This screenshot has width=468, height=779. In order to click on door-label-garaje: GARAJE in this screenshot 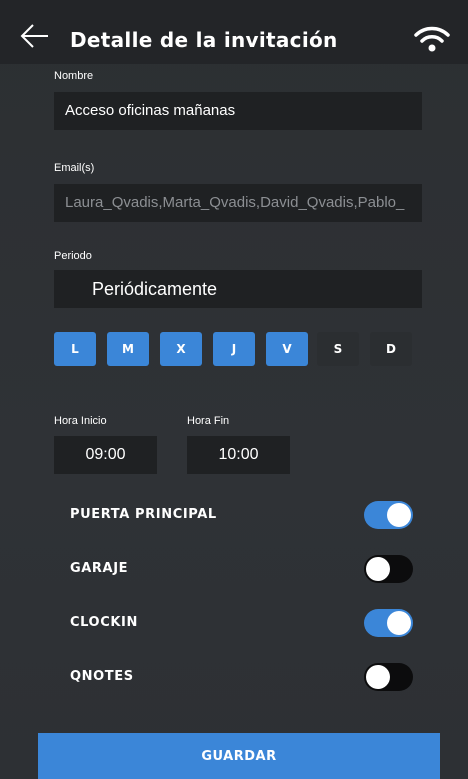, I will do `click(99, 568)`.